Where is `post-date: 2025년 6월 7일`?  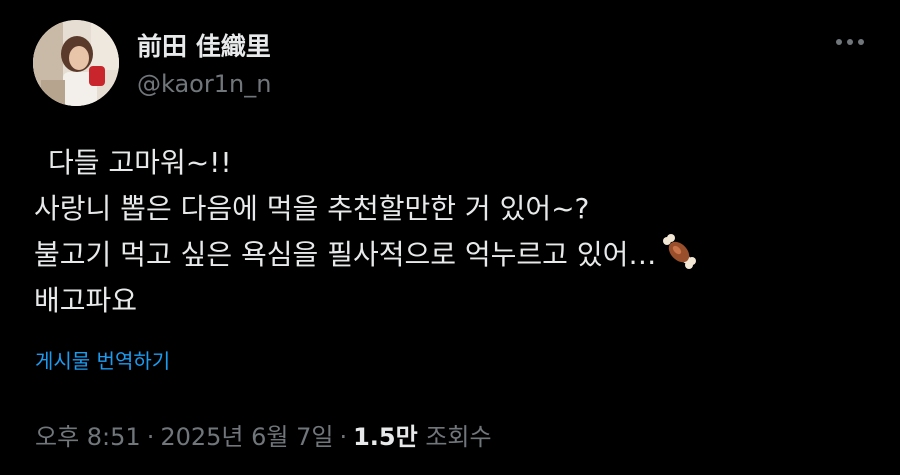
post-date: 2025년 6월 7일 is located at coordinates (246, 437).